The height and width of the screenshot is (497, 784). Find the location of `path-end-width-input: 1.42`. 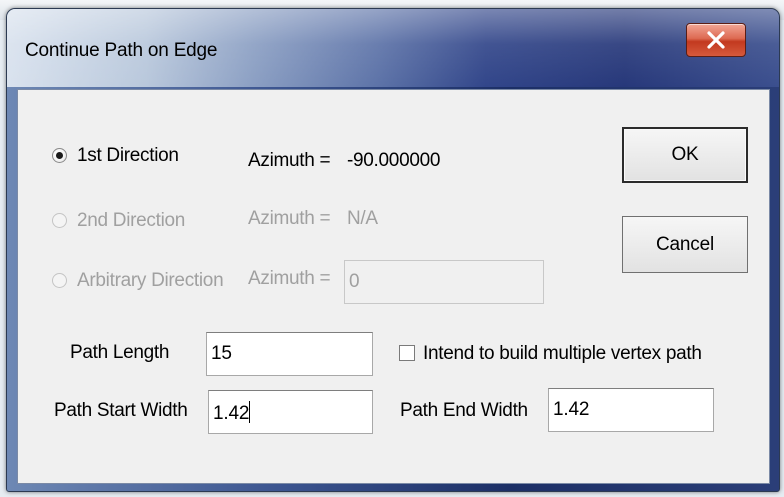

path-end-width-input: 1.42 is located at coordinates (631, 410).